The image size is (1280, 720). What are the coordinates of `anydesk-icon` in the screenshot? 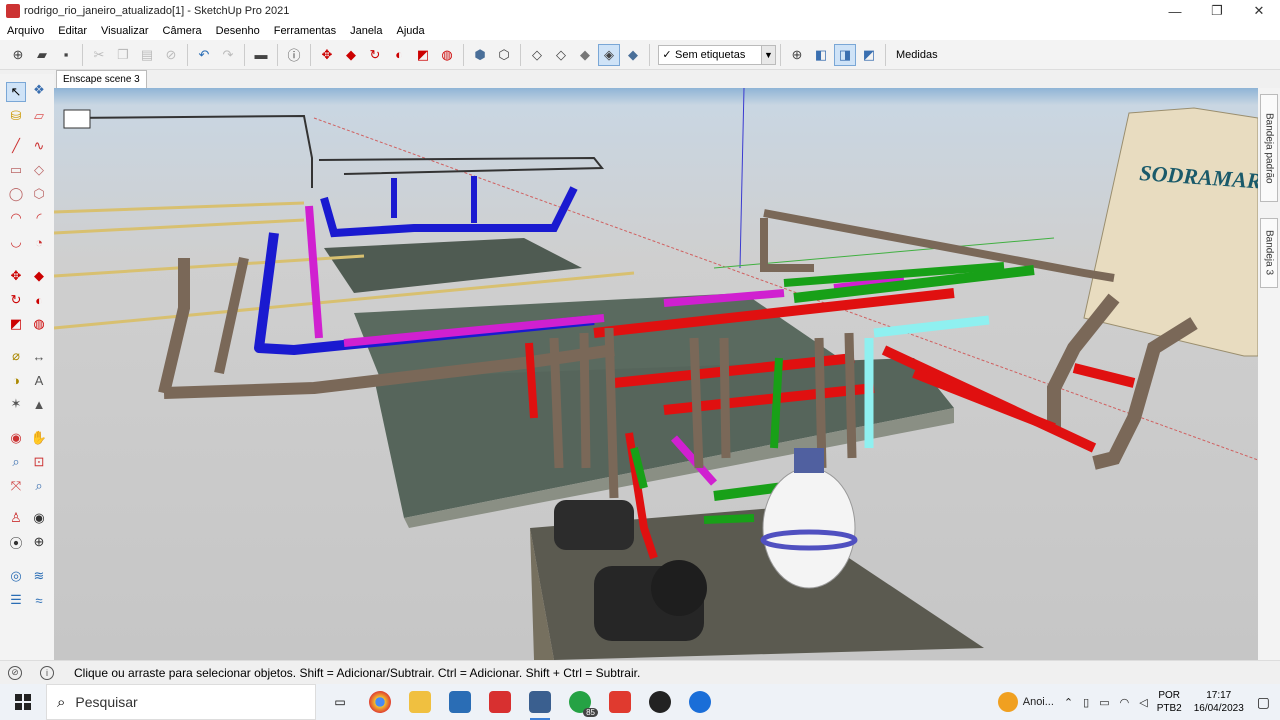 It's located at (620, 702).